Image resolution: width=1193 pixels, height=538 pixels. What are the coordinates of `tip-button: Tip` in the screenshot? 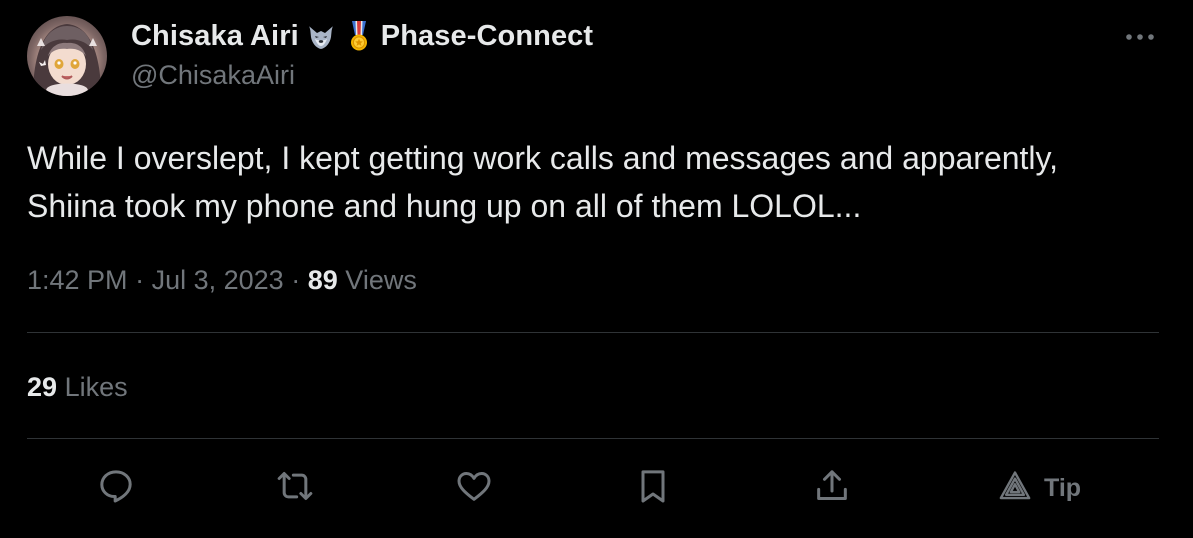 It's located at (1039, 488).